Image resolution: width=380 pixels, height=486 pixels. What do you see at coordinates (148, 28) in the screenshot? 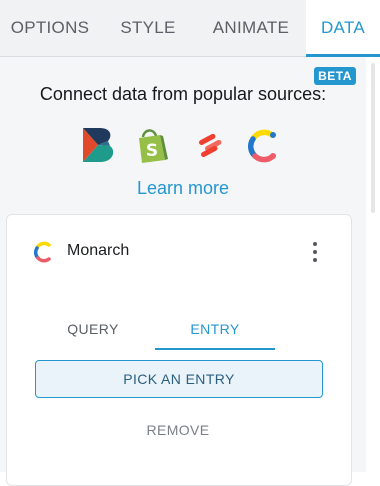
I see `tab-style: STYLE` at bounding box center [148, 28].